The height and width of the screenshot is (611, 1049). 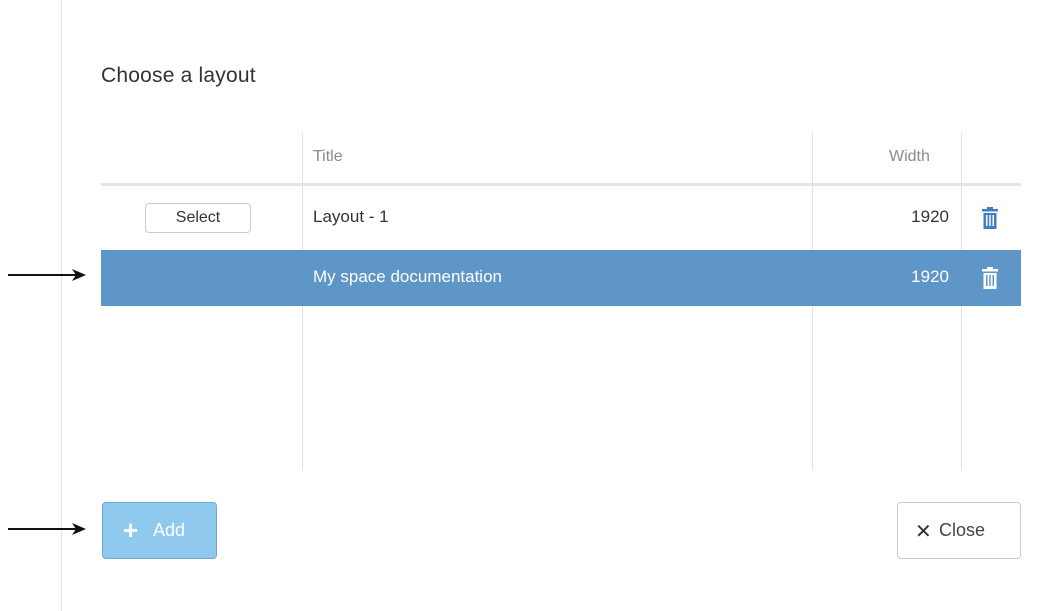 I want to click on table-row: Select Layout - 1 1920, so click(x=561, y=218).